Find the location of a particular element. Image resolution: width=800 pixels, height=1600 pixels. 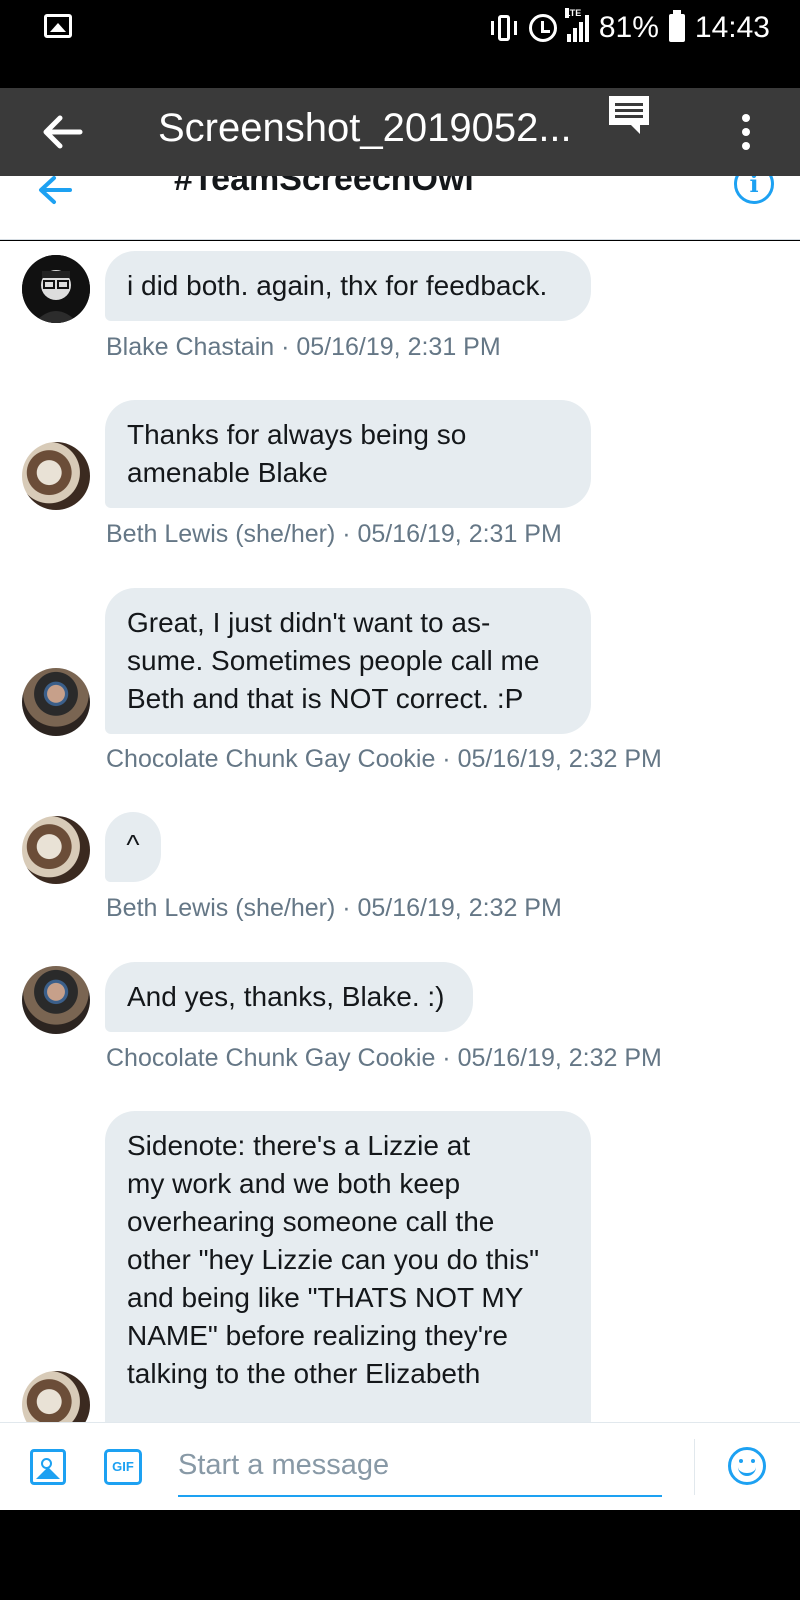

message-input is located at coordinates (420, 1466).